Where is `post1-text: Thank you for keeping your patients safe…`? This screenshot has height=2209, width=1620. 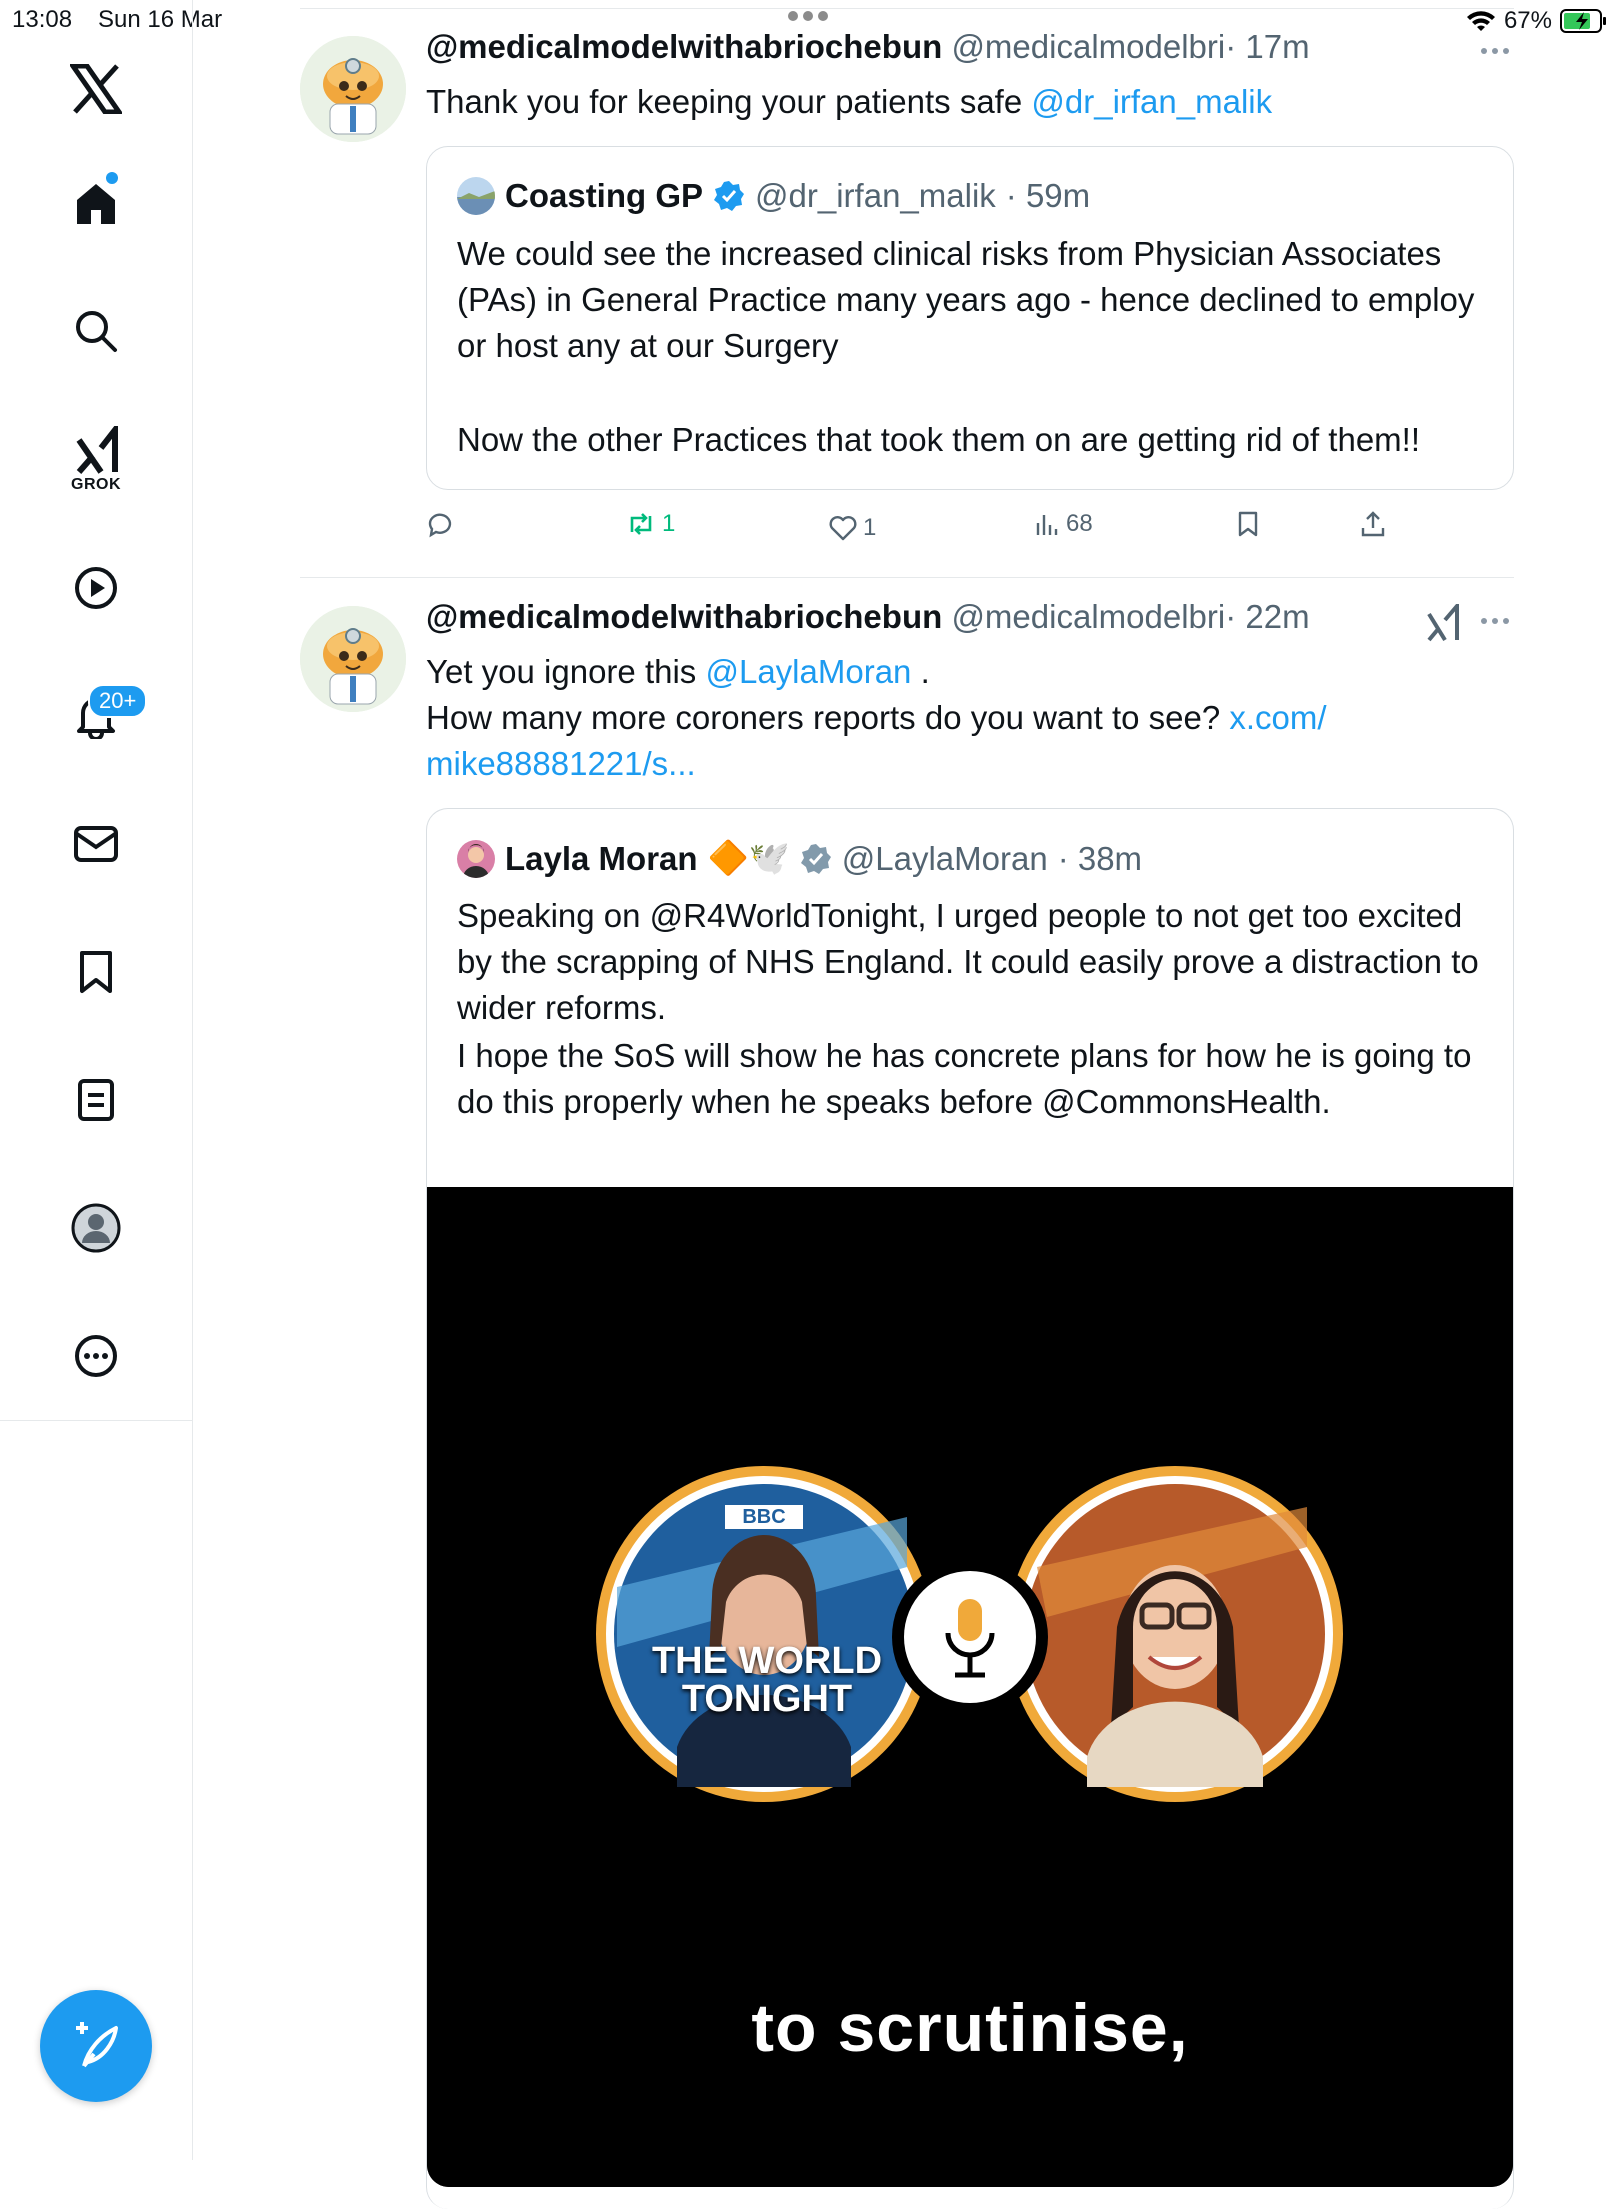 post1-text: Thank you for keeping your patients safe… is located at coordinates (966, 102).